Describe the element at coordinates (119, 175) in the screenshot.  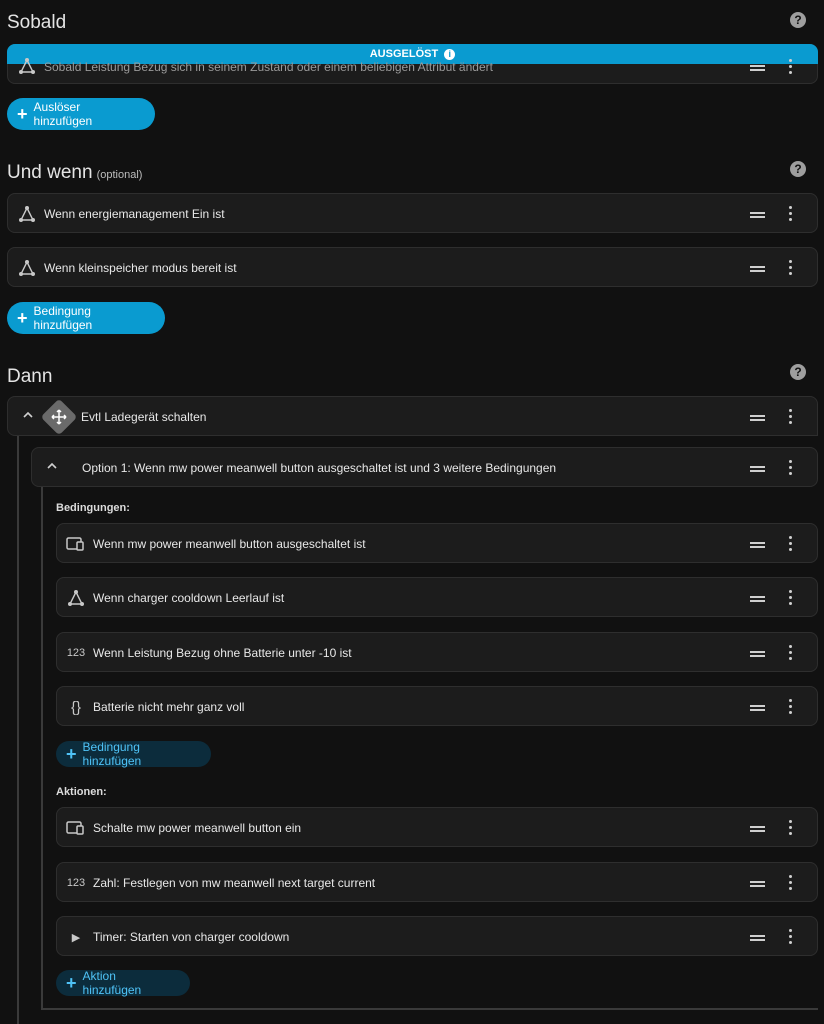
I see `optional-label: (optional)` at that location.